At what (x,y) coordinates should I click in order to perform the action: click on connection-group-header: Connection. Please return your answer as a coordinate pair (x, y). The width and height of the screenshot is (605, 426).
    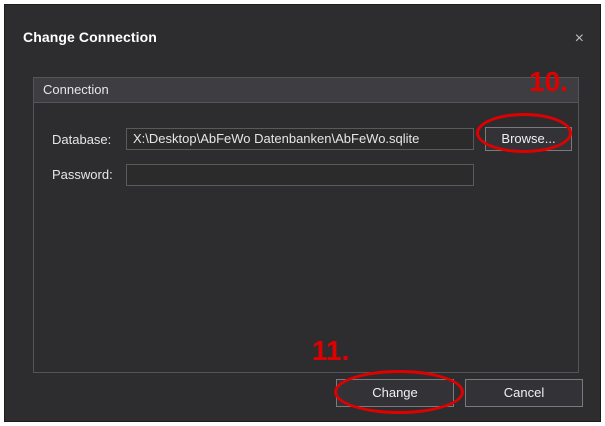
    Looking at the image, I should click on (306, 90).